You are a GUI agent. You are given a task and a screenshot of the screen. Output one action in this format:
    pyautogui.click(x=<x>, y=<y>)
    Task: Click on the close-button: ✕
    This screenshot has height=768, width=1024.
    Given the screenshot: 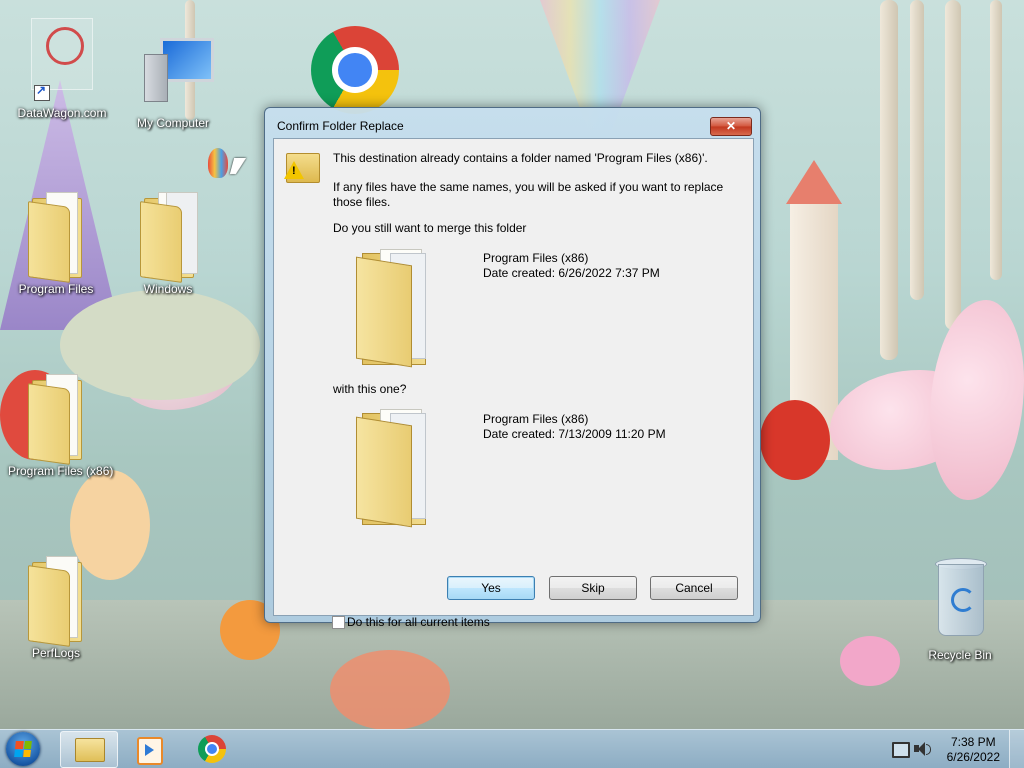 What is the action you would take?
    pyautogui.click(x=731, y=126)
    